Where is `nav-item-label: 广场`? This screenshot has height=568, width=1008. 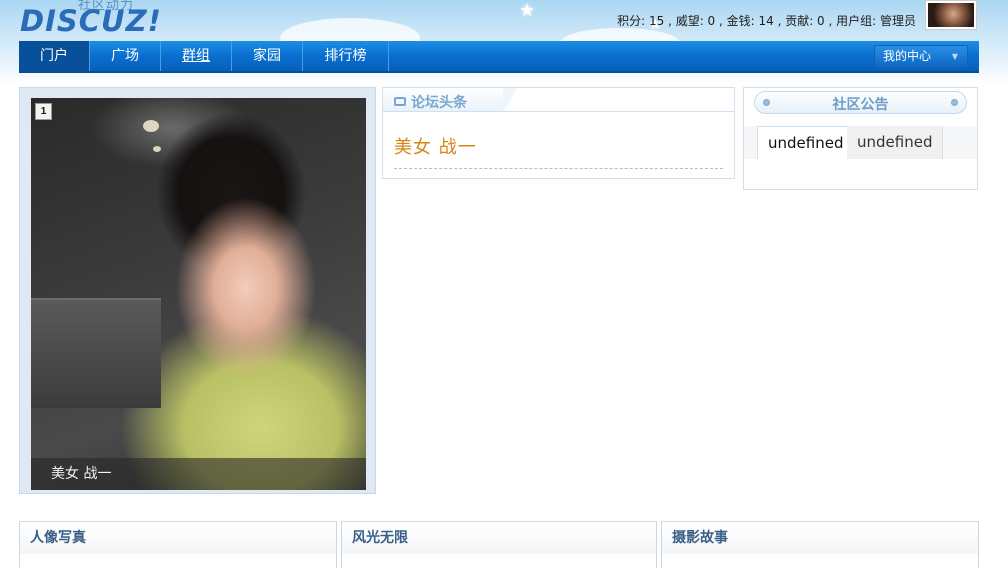 nav-item-label: 广场 is located at coordinates (125, 56).